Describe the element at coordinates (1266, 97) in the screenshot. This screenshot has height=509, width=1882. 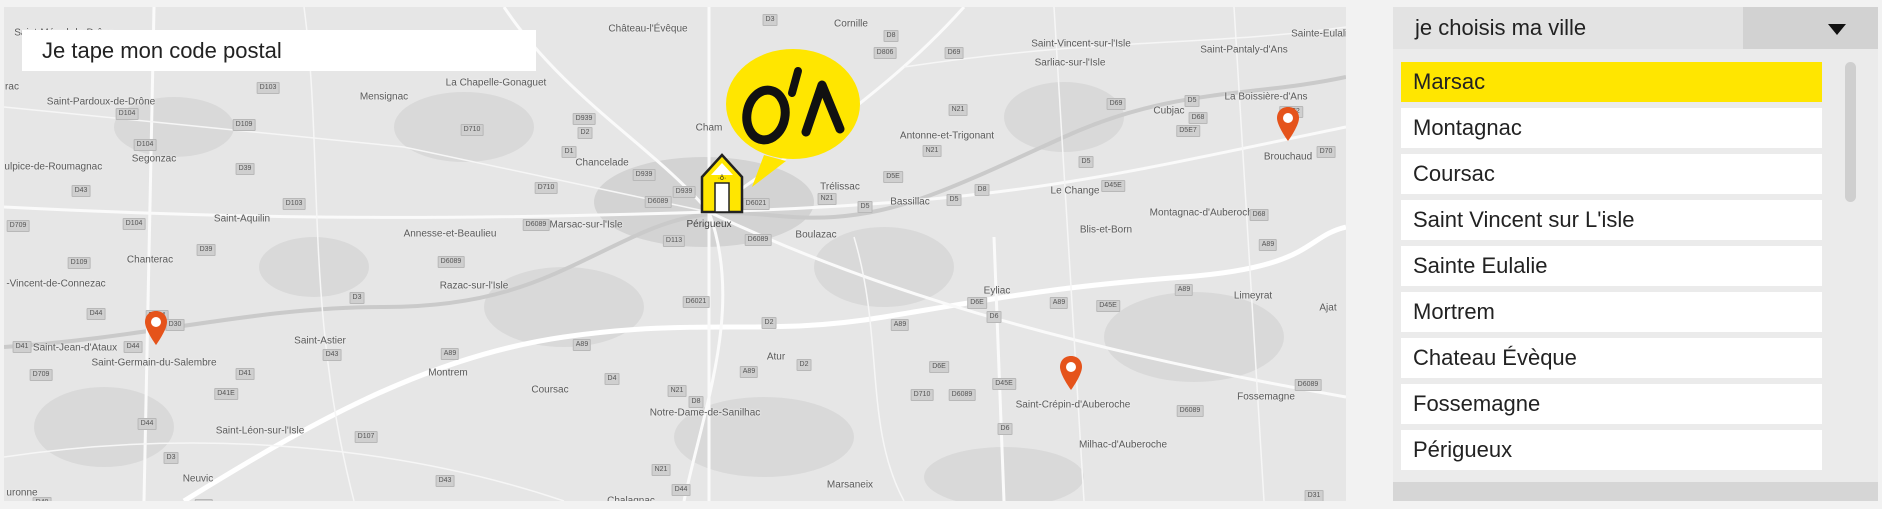
I see `map-place-label: La Boissière-d'Ans` at that location.